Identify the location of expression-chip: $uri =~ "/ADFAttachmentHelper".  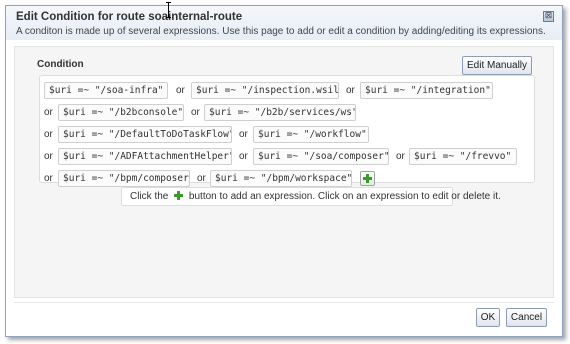
(145, 156).